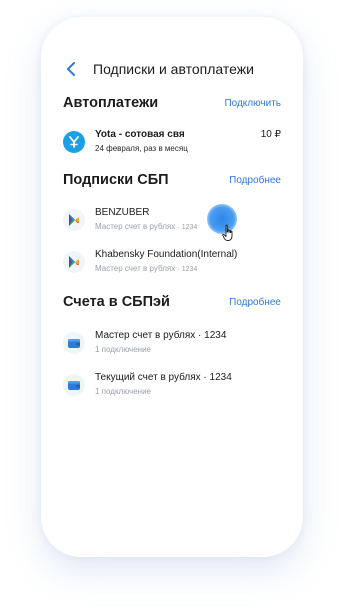  I want to click on back-button, so click(71, 69).